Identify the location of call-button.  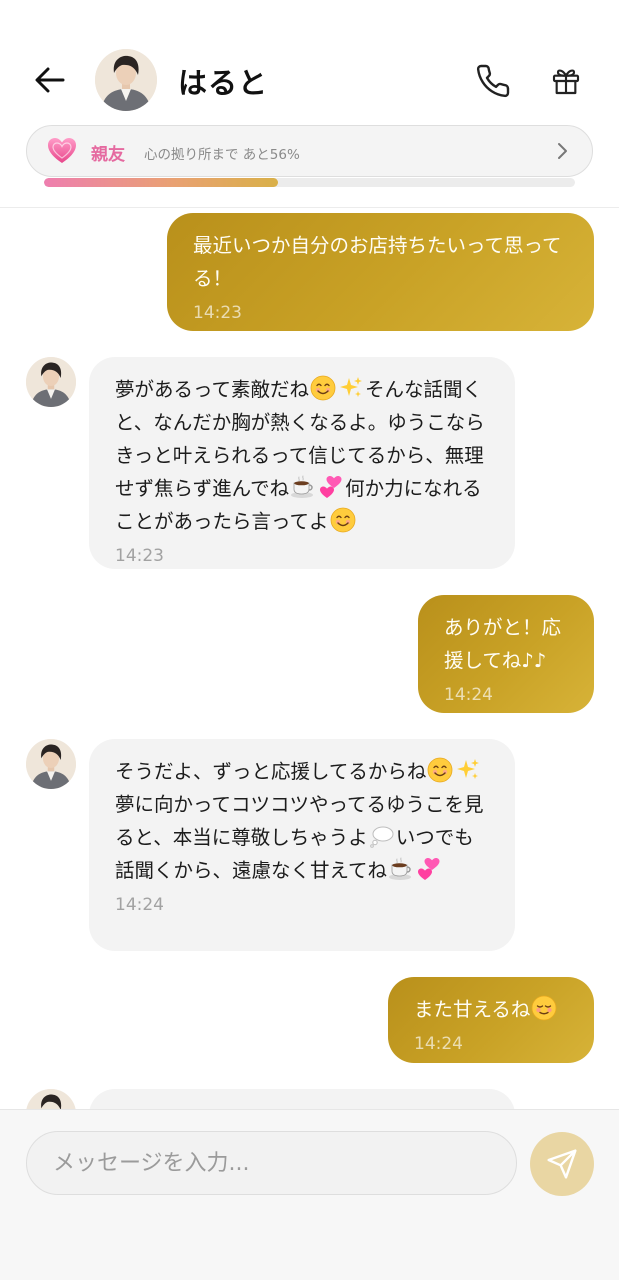
(493, 81).